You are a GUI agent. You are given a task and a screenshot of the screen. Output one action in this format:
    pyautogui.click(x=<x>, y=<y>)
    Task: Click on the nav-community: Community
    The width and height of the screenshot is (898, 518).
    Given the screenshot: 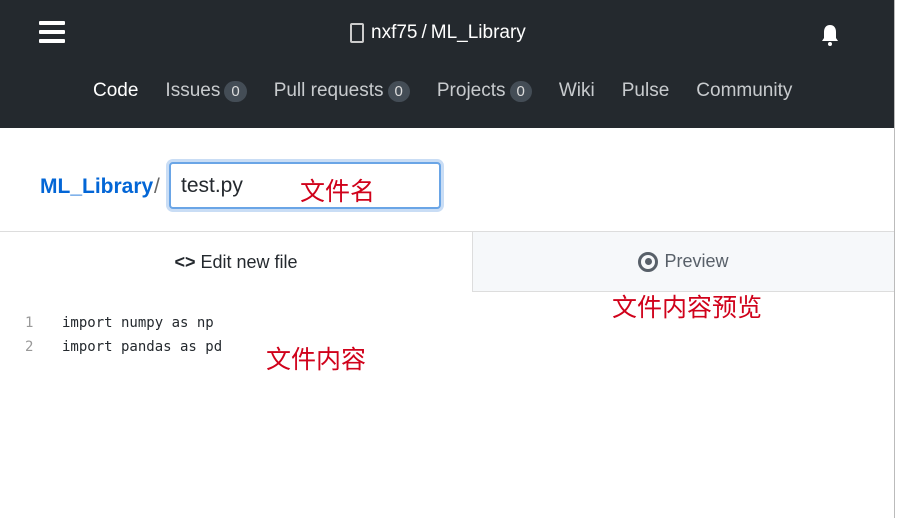 What is the action you would take?
    pyautogui.click(x=744, y=91)
    